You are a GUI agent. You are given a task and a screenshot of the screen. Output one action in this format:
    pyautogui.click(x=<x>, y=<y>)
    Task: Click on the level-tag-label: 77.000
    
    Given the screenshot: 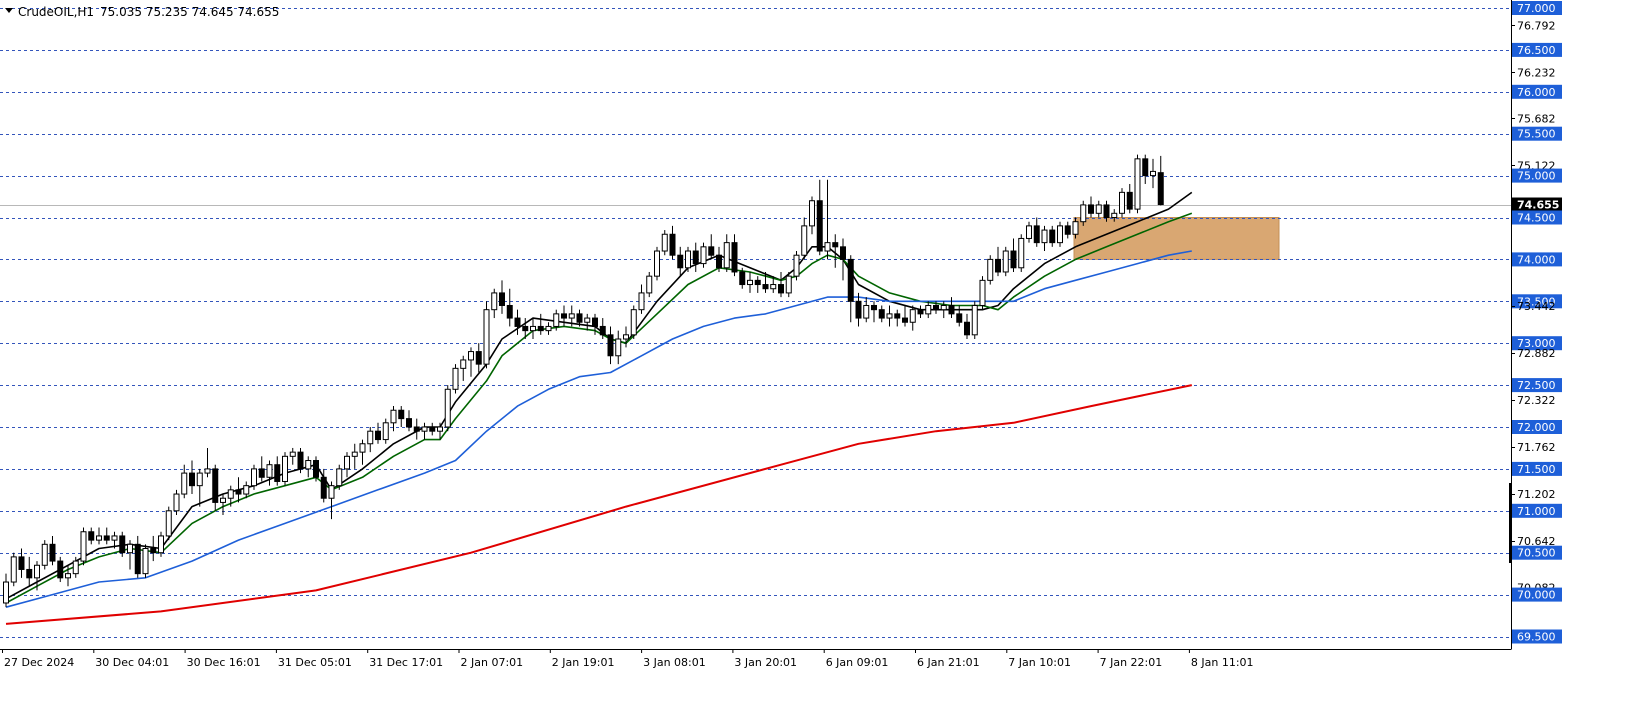 What is the action you would take?
    pyautogui.click(x=1536, y=8)
    